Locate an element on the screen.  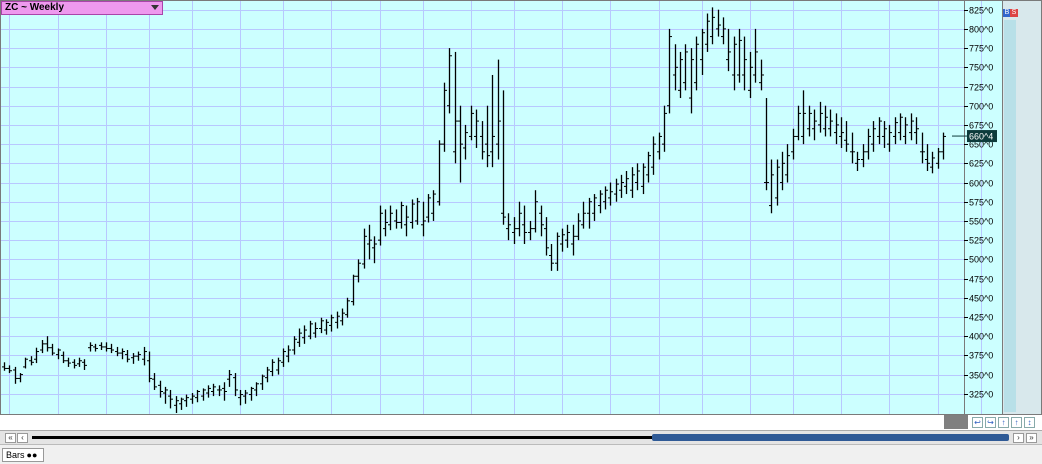
scroll-left-icon: ‹ is located at coordinates (22, 438).